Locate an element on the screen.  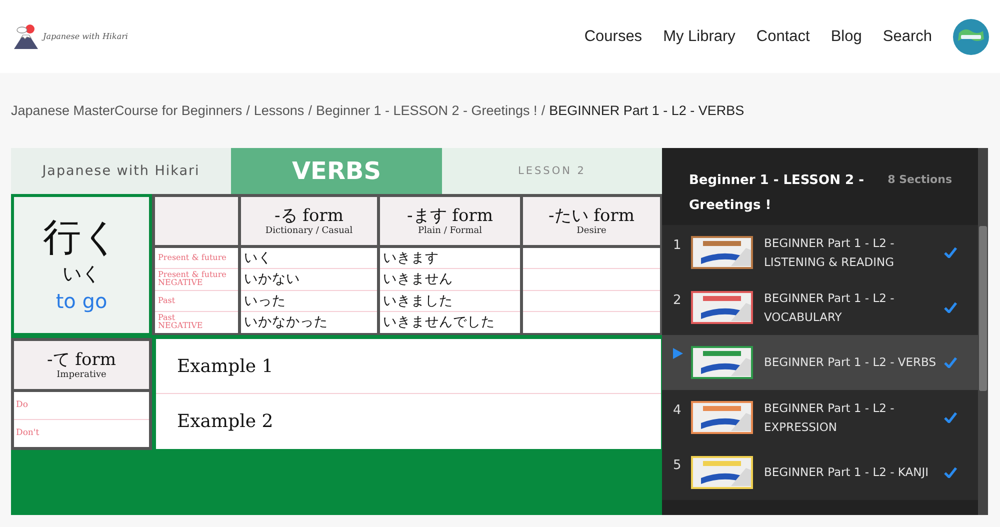
slide-brand: Japanese with Hikari is located at coordinates (121, 171).